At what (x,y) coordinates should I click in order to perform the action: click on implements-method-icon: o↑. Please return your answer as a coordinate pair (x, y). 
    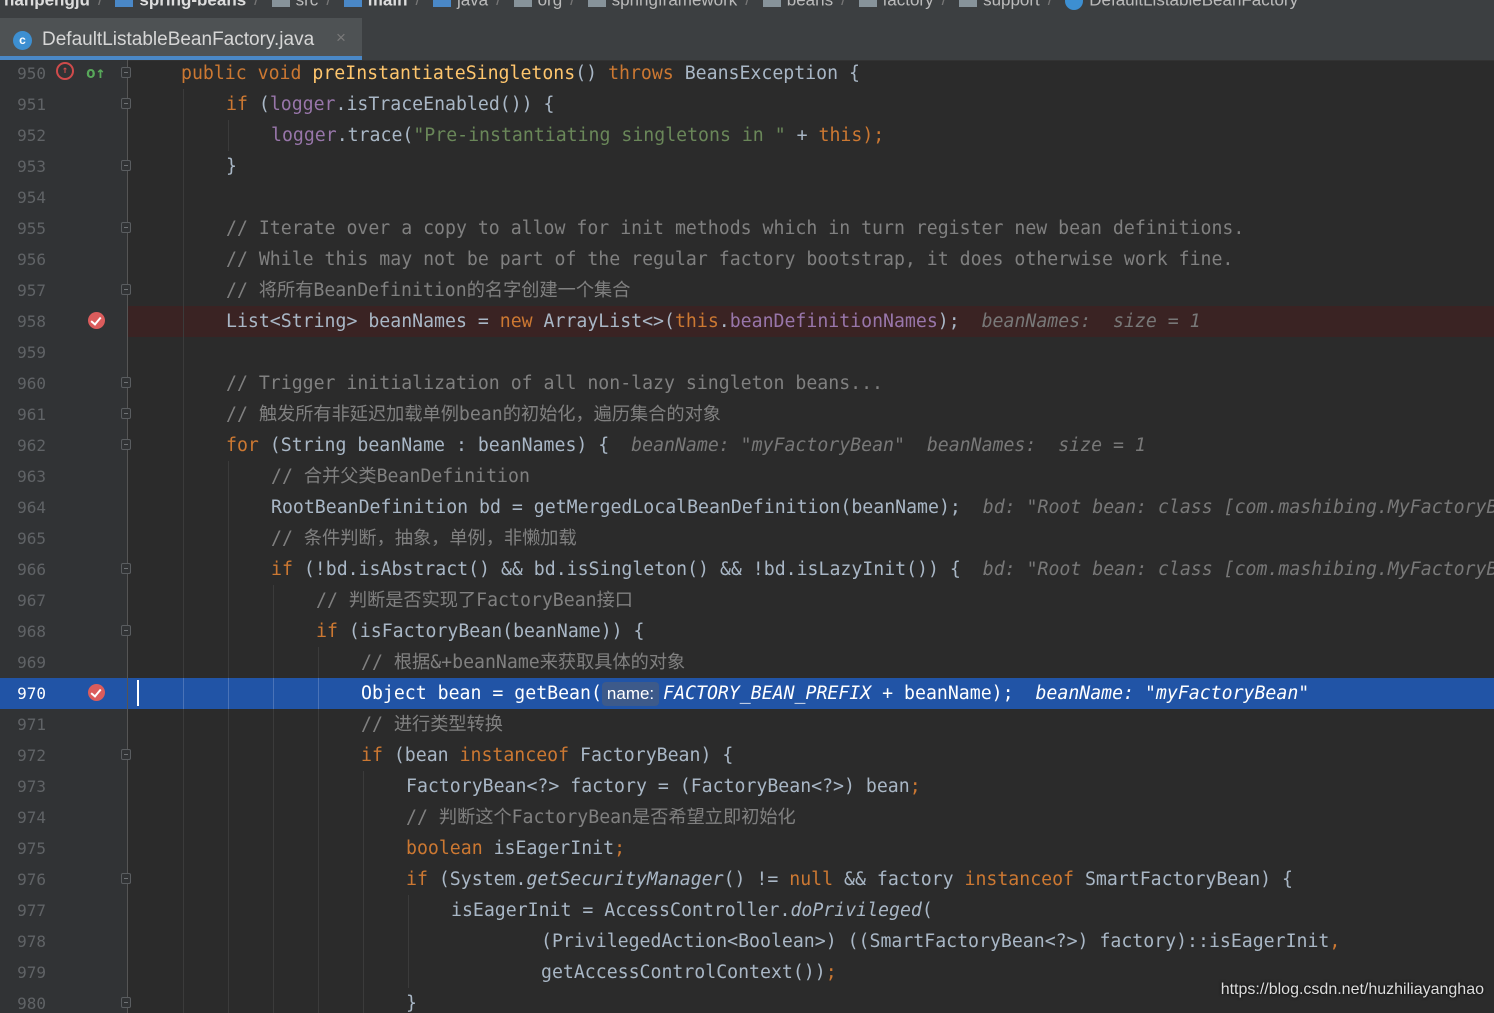
    Looking at the image, I should click on (95, 73).